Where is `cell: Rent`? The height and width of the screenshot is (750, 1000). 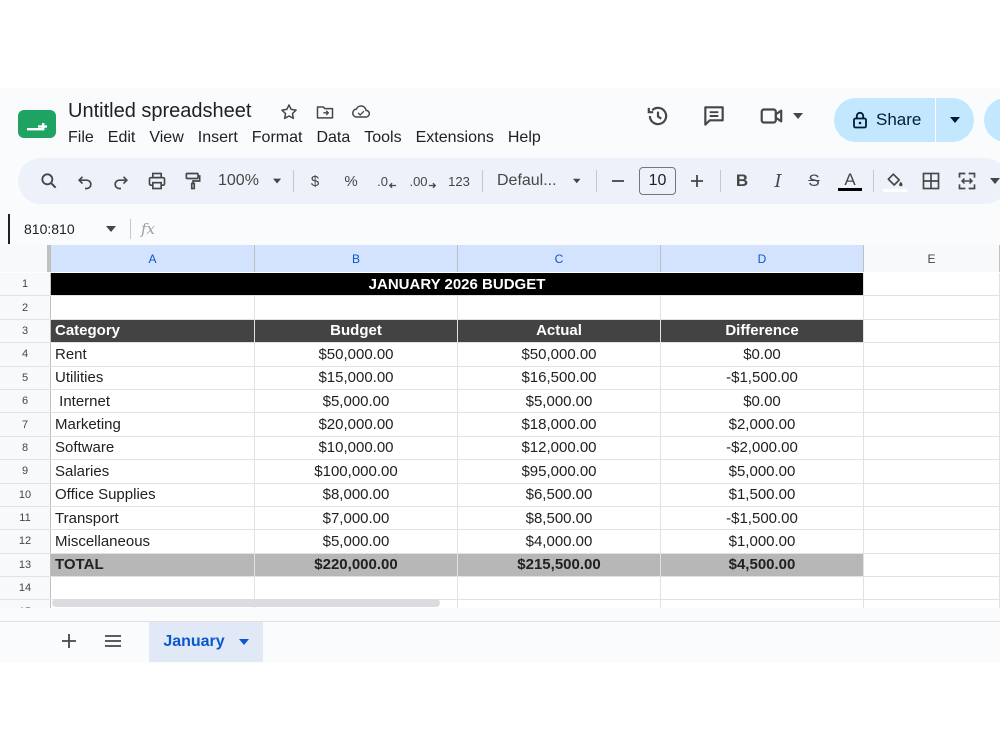 cell: Rent is located at coordinates (153, 354).